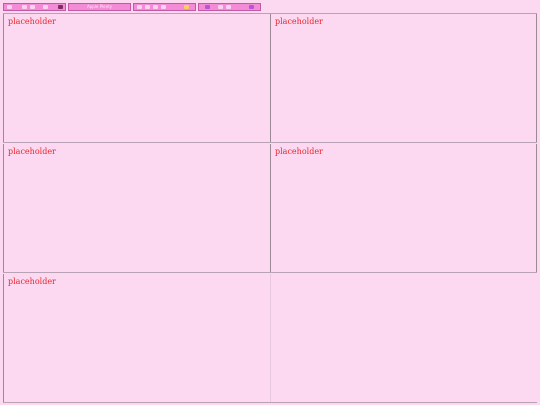 The height and width of the screenshot is (405, 540). What do you see at coordinates (251, 7) in the screenshot?
I see `dash-icon` at bounding box center [251, 7].